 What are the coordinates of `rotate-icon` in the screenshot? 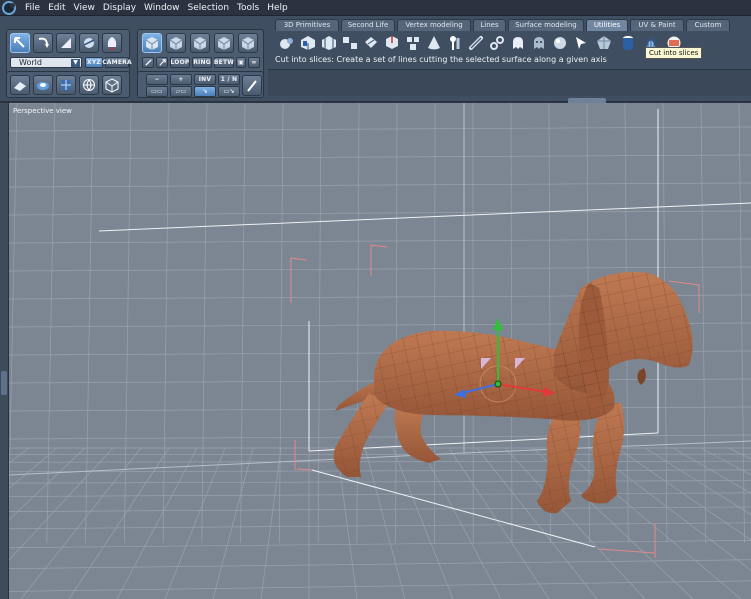 It's located at (43, 43).